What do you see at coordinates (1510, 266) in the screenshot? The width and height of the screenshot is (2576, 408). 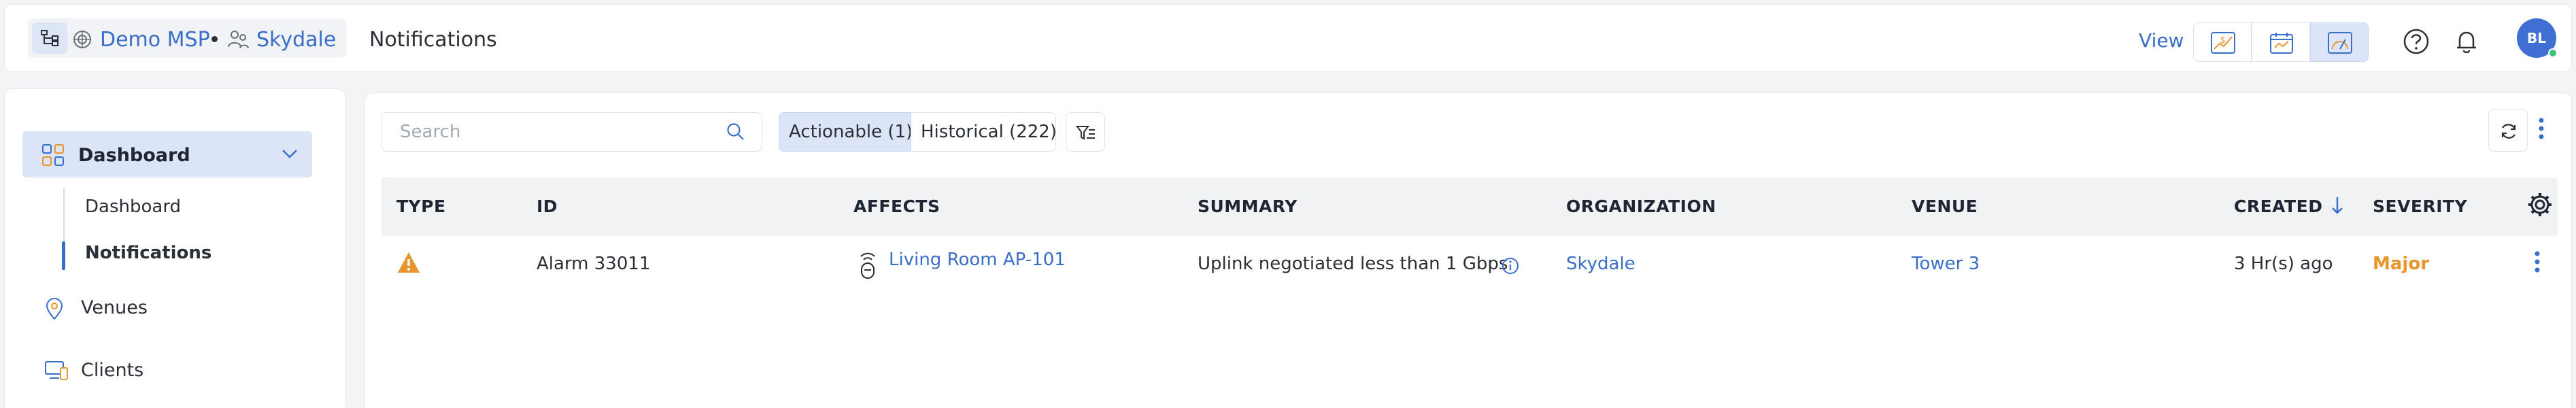 I see `info-icon` at bounding box center [1510, 266].